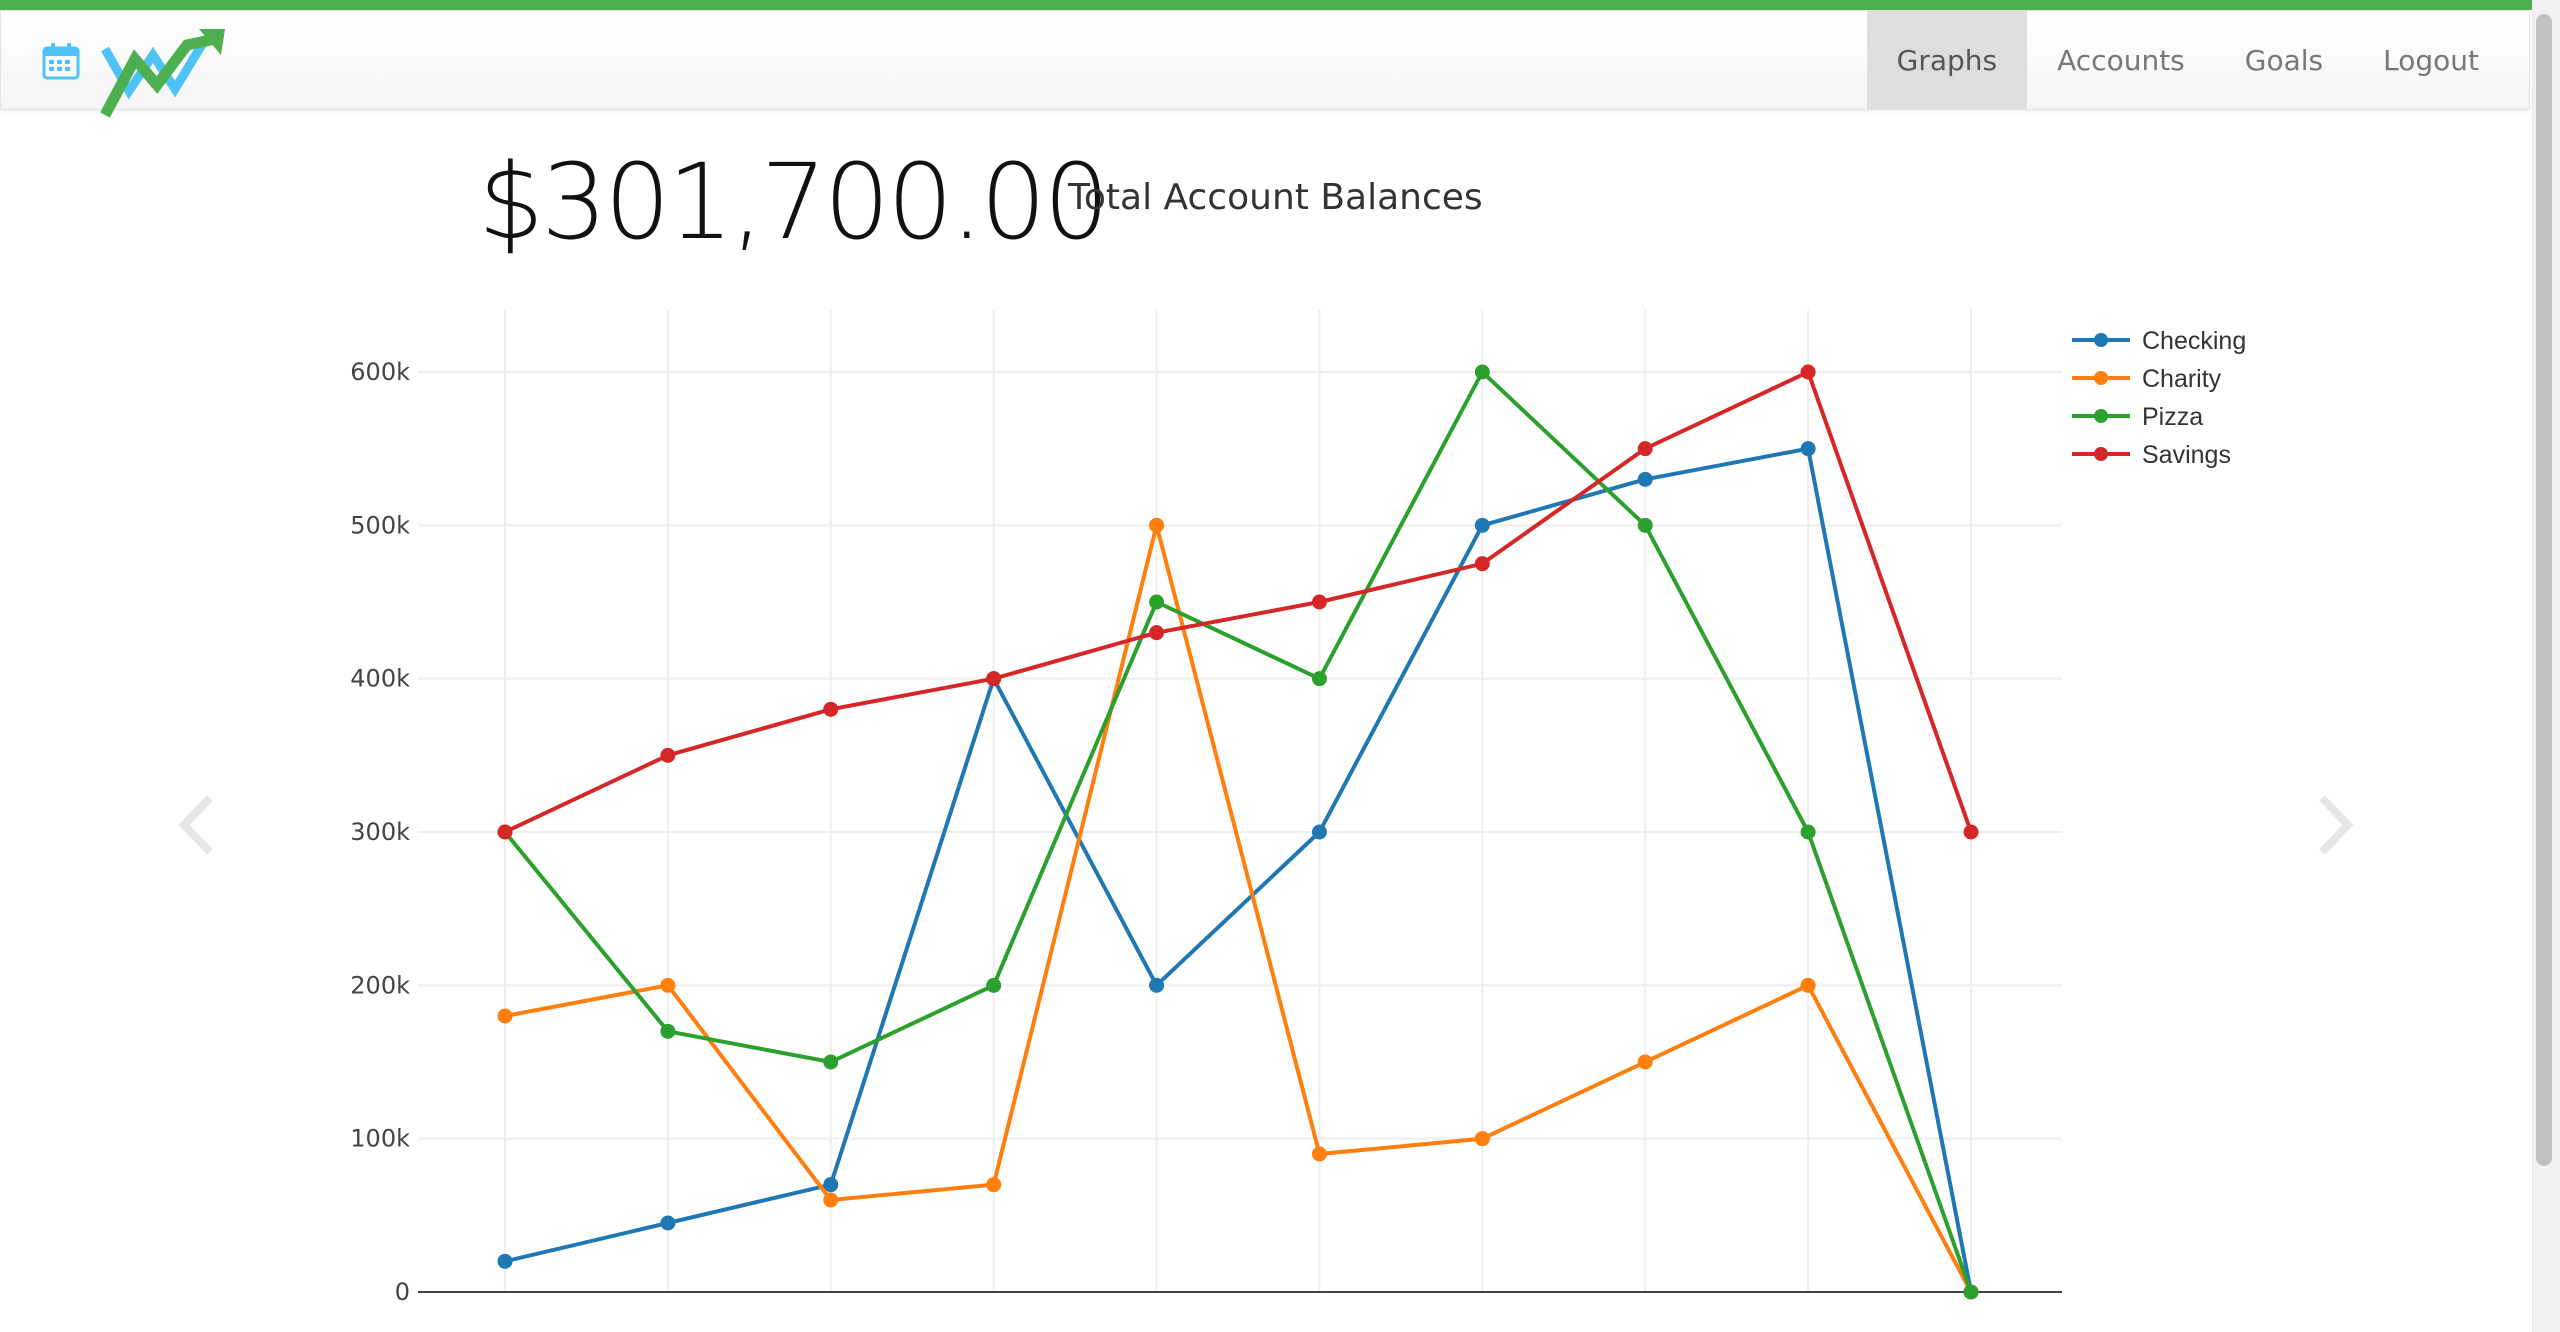 The height and width of the screenshot is (1332, 2560). What do you see at coordinates (1275, 197) in the screenshot?
I see `total-balance-label: Total Account Balances` at bounding box center [1275, 197].